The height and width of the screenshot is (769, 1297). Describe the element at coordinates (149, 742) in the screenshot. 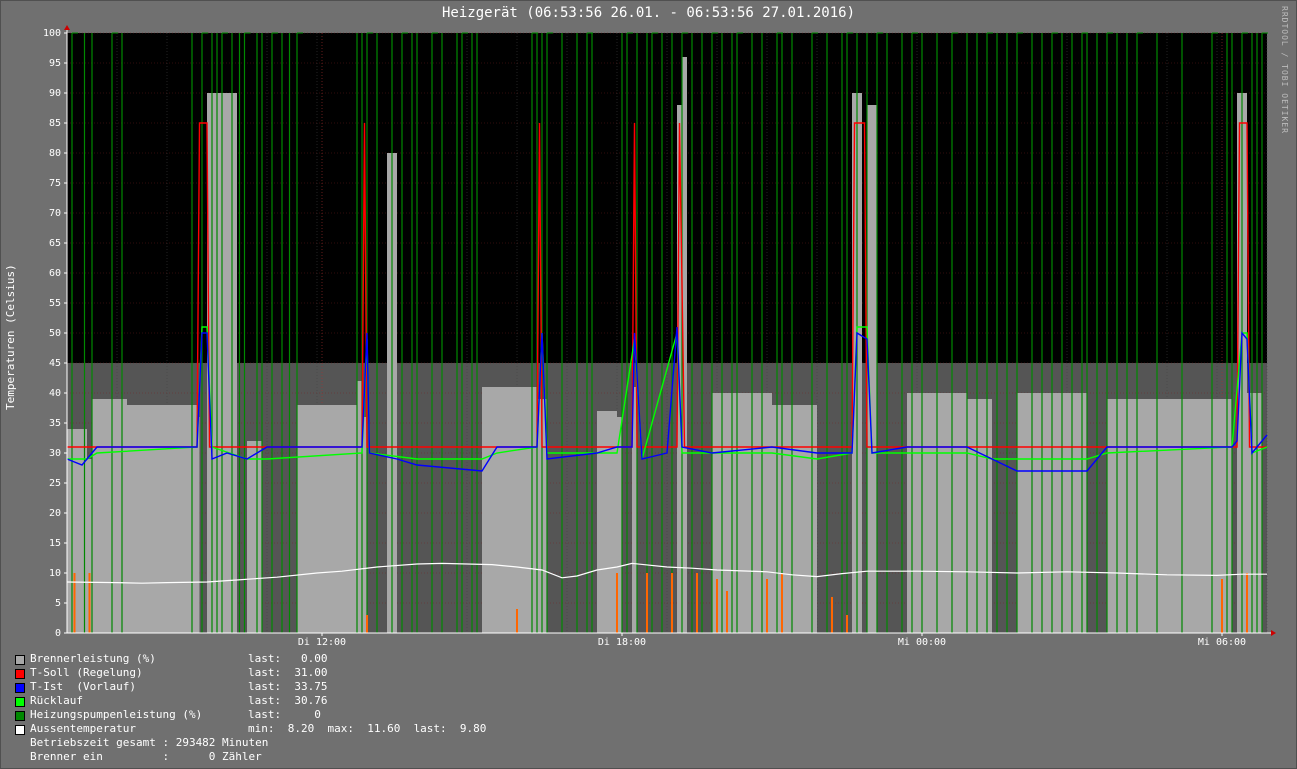

I see `footer-text: Betriebszeit gesamt : 293482 Minuten` at that location.